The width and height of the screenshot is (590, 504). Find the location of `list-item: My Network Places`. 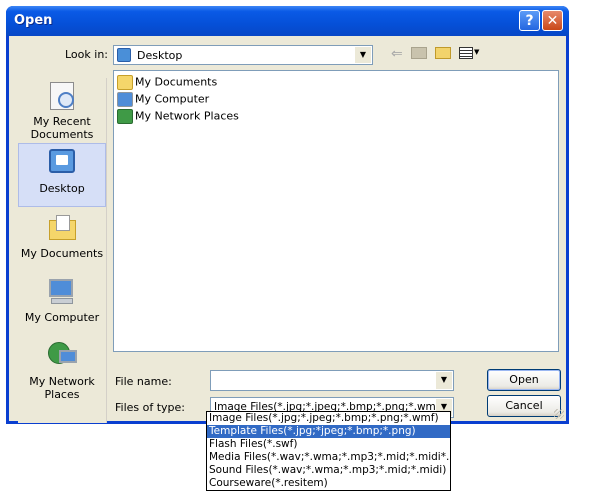

list-item: My Network Places is located at coordinates (178, 117).